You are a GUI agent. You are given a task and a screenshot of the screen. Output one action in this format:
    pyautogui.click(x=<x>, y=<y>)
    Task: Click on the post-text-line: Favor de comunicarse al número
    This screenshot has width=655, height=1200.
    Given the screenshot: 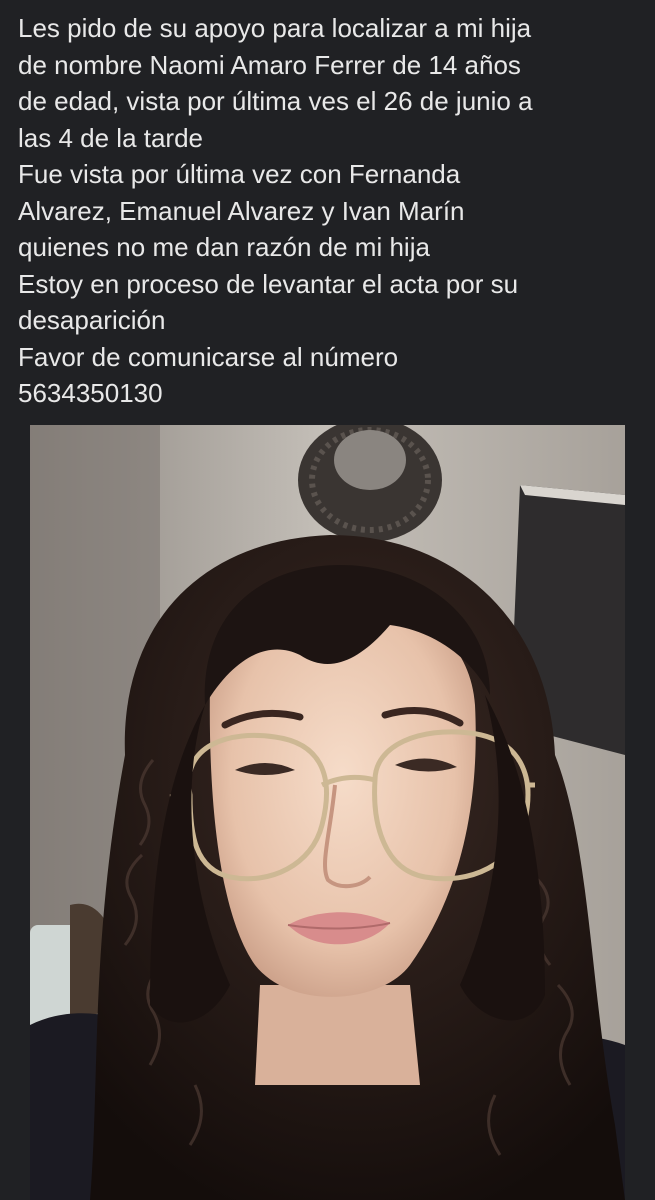 What is the action you would take?
    pyautogui.click(x=208, y=356)
    